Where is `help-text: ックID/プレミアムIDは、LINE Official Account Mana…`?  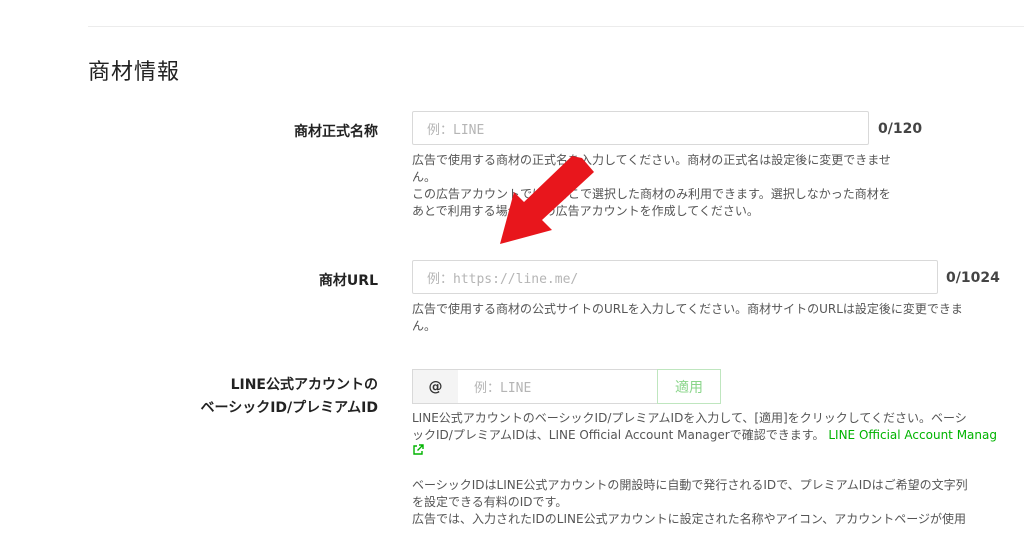 help-text: ックID/プレミアムIDは、LINE Official Account Mana… is located at coordinates (618, 435).